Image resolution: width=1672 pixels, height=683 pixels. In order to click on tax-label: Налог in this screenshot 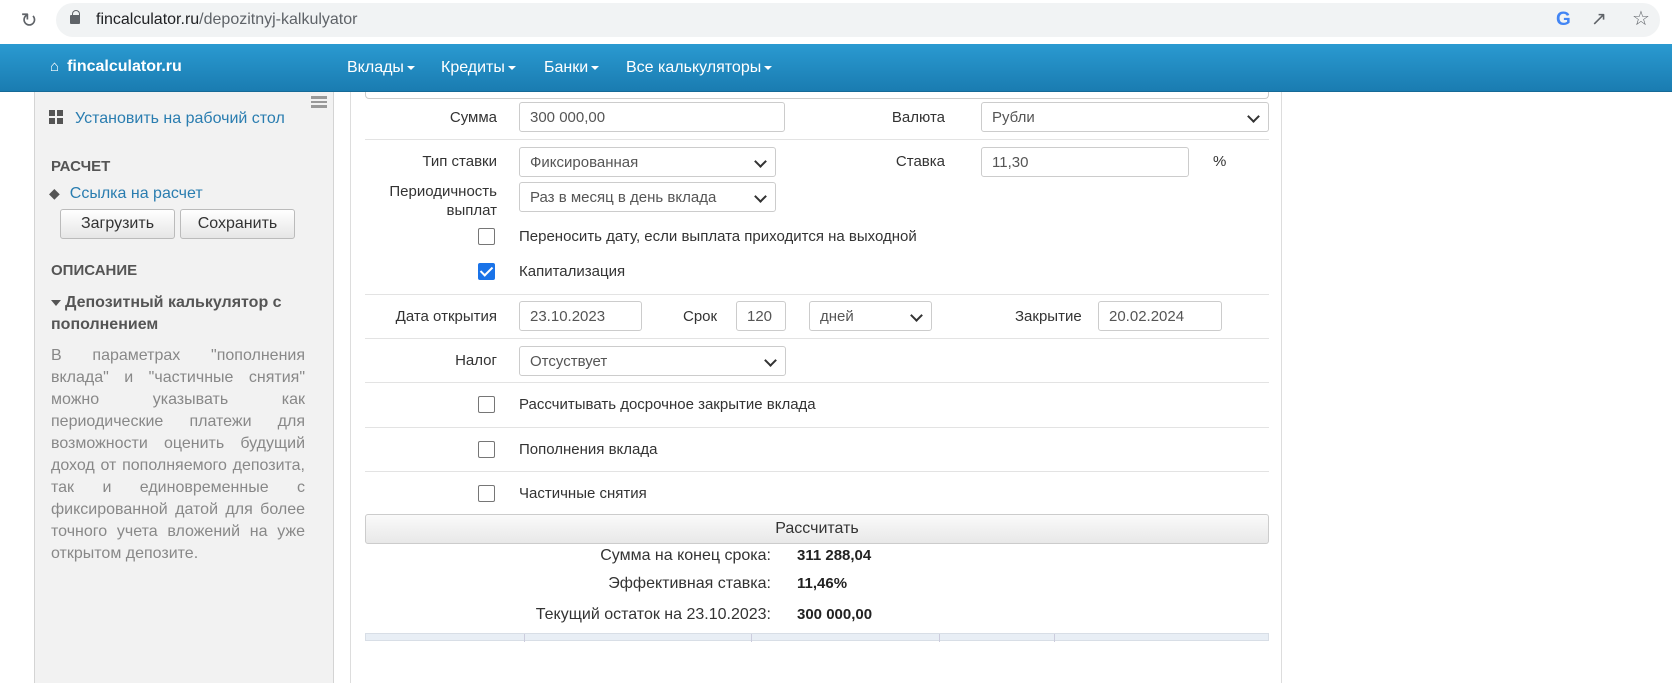, I will do `click(476, 360)`.